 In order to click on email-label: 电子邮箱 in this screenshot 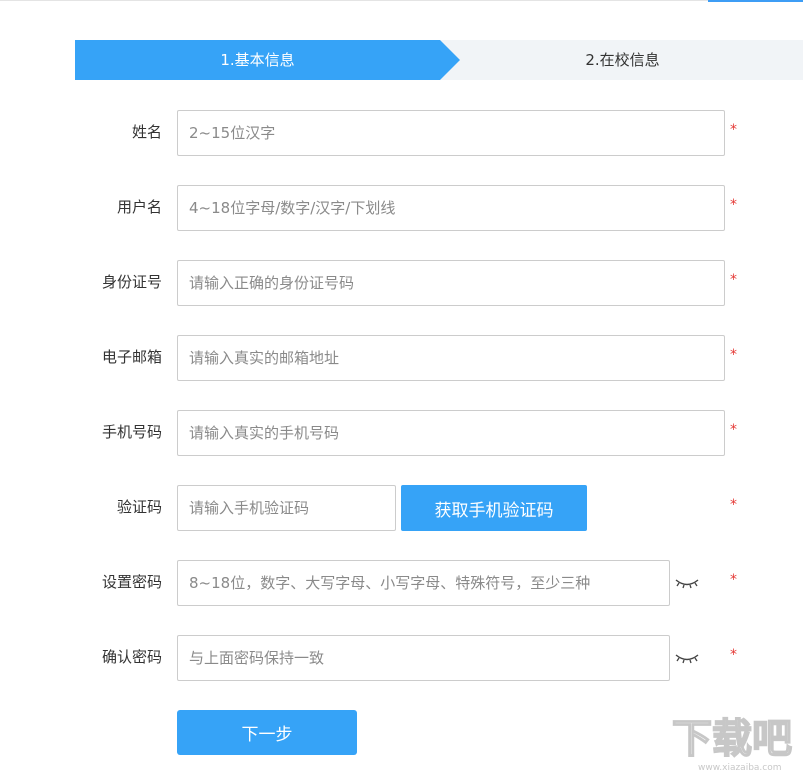, I will do `click(131, 357)`.